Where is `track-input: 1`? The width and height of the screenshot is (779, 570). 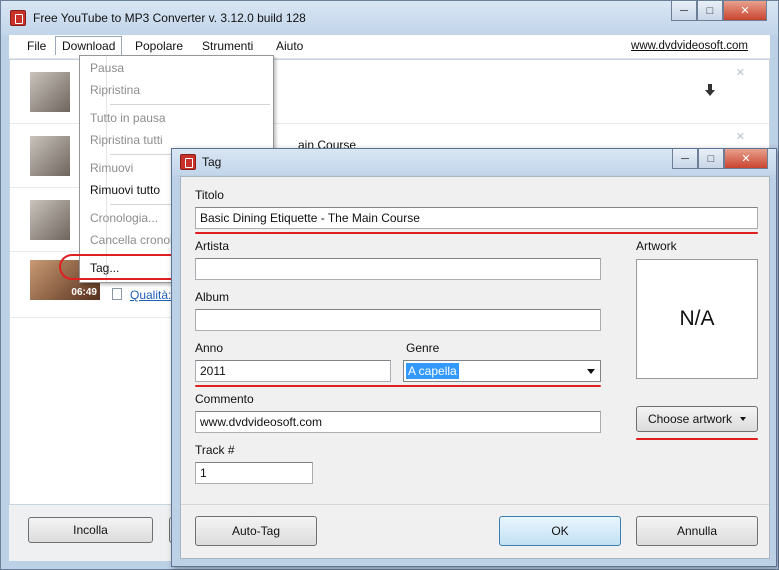
track-input: 1 is located at coordinates (254, 473).